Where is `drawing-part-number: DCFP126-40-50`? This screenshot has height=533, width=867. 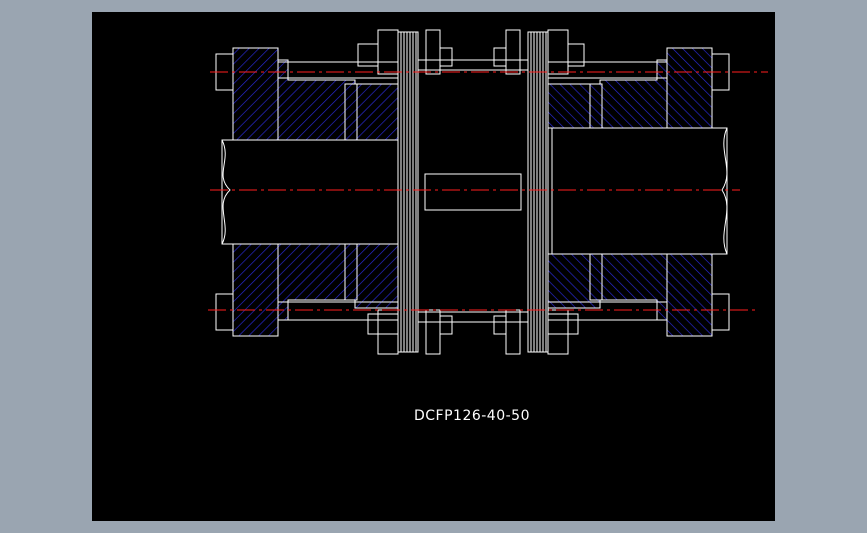
drawing-part-number: DCFP126-40-50 is located at coordinates (471, 416).